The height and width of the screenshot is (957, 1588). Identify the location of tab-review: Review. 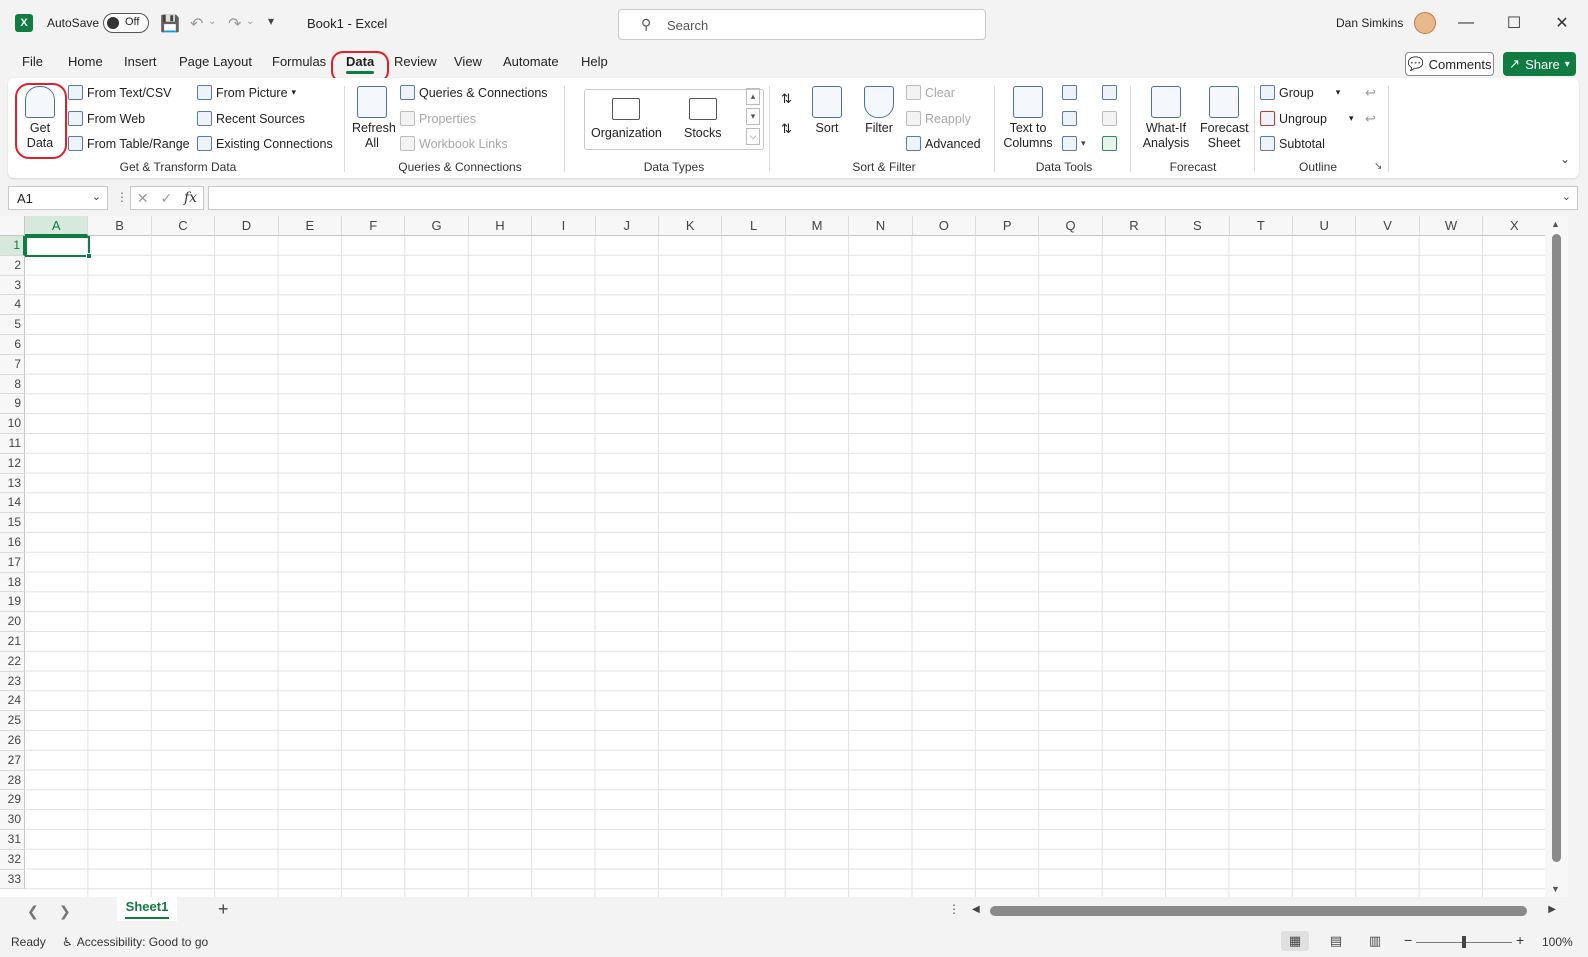
(415, 61).